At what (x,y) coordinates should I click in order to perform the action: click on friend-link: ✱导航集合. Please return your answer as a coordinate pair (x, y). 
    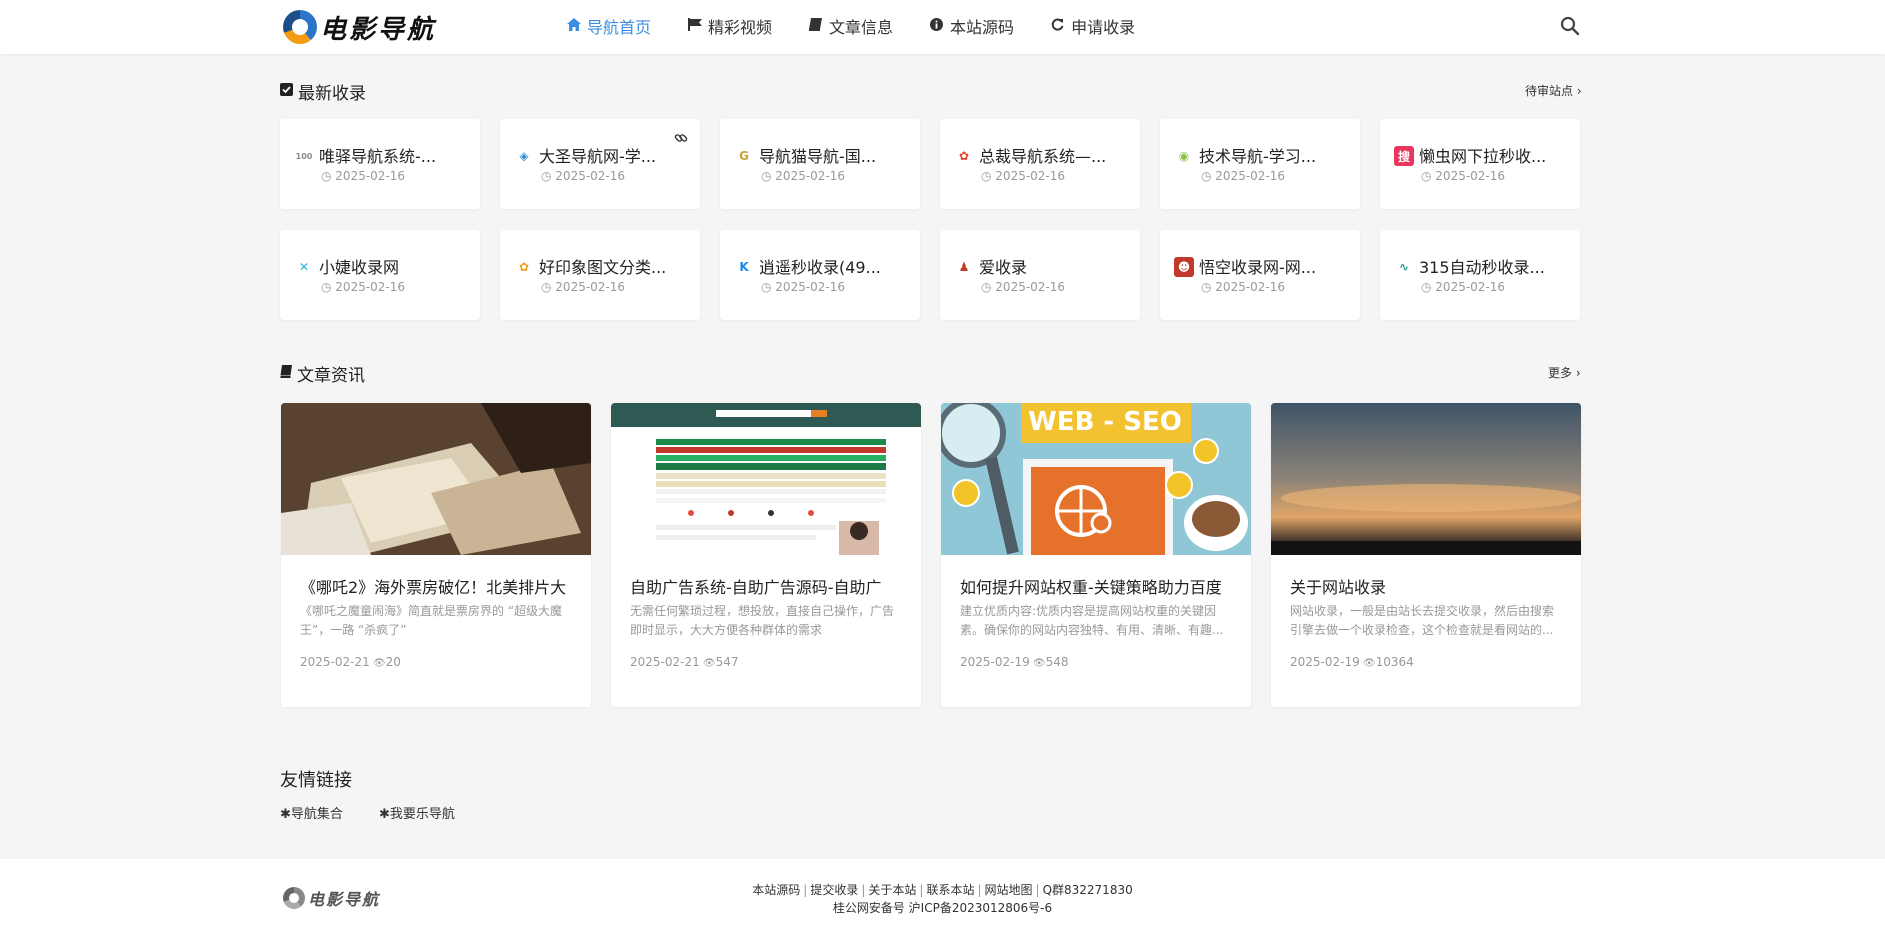
    Looking at the image, I should click on (311, 812).